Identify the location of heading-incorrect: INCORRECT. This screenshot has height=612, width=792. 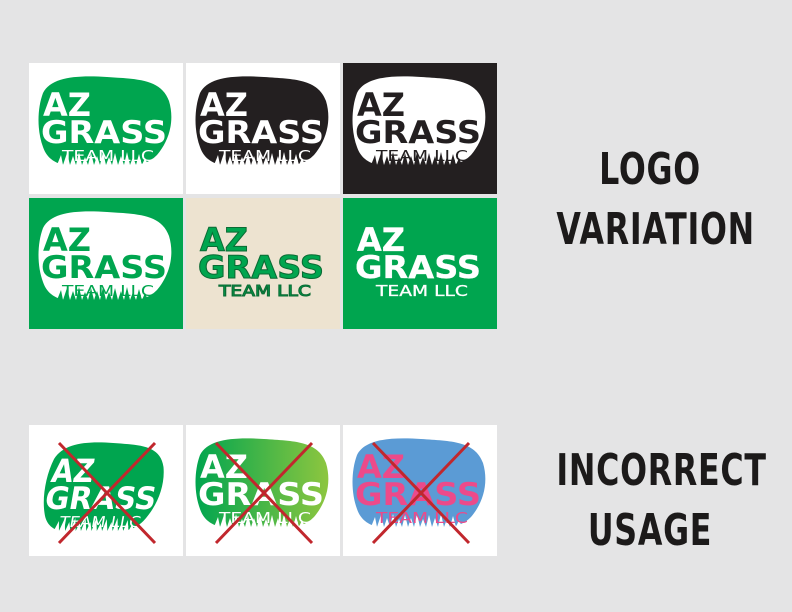
(661, 470).